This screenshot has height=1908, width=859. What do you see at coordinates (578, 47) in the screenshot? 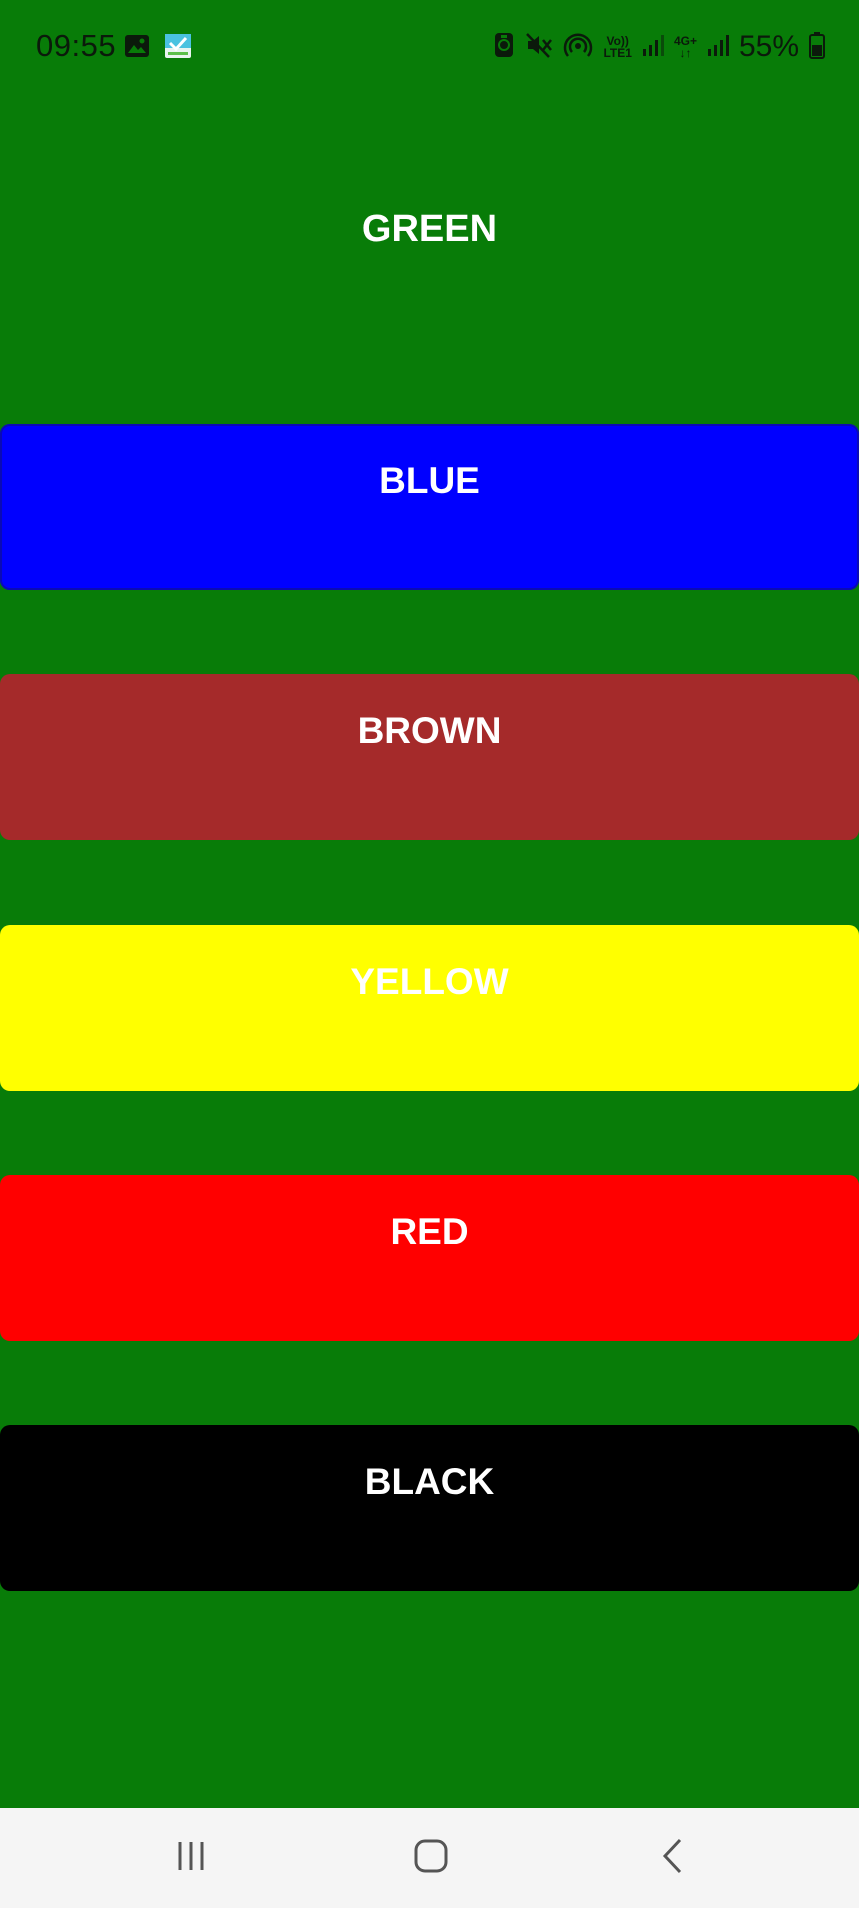
I see `hotspot-icon` at bounding box center [578, 47].